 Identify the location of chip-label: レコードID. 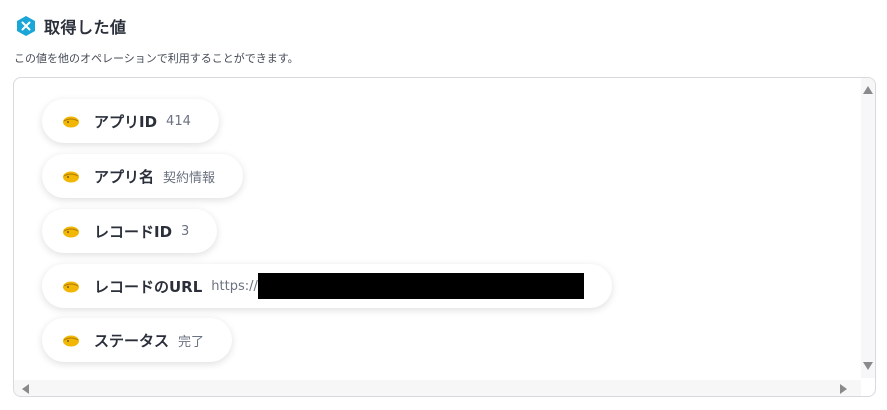
(133, 231).